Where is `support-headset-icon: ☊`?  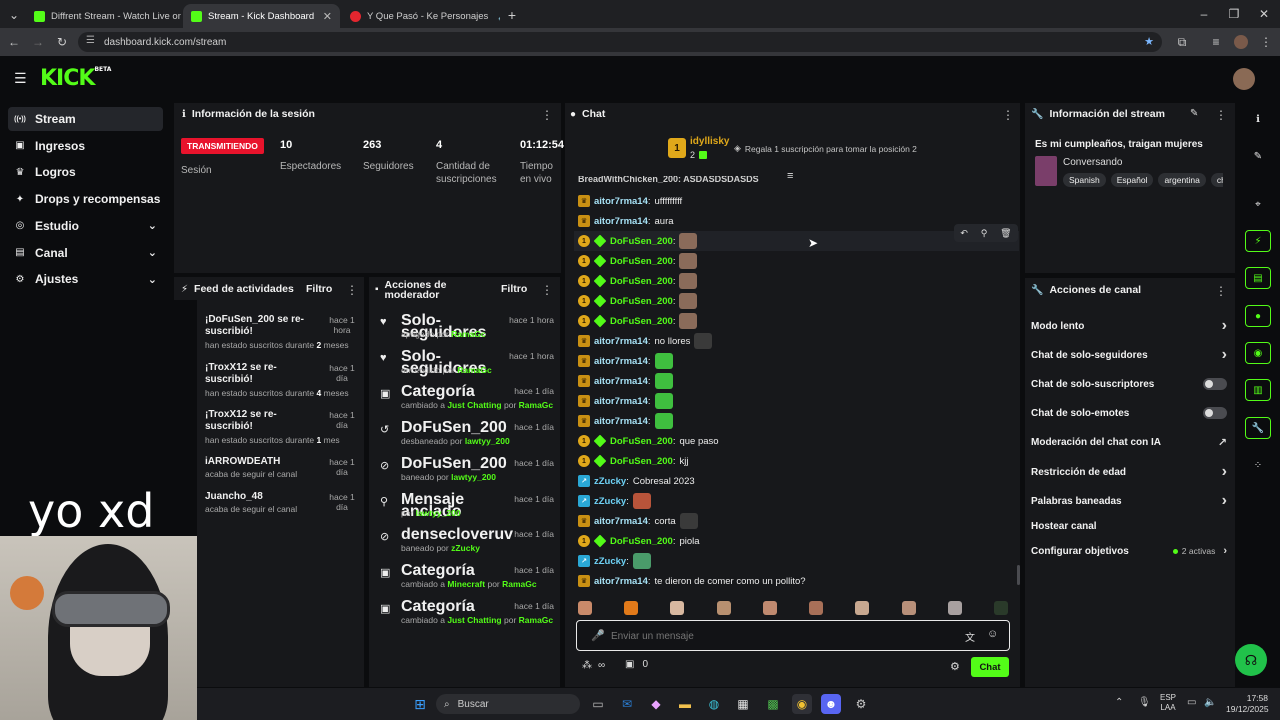
support-headset-icon: ☊ is located at coordinates (1251, 660).